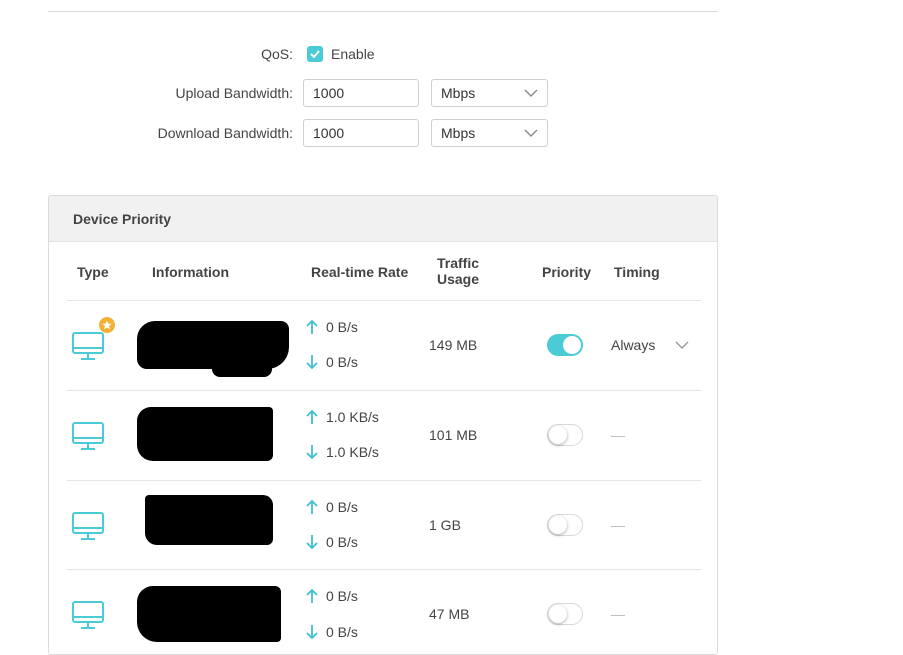  Describe the element at coordinates (190, 272) in the screenshot. I see `column-header-information: Information` at that location.